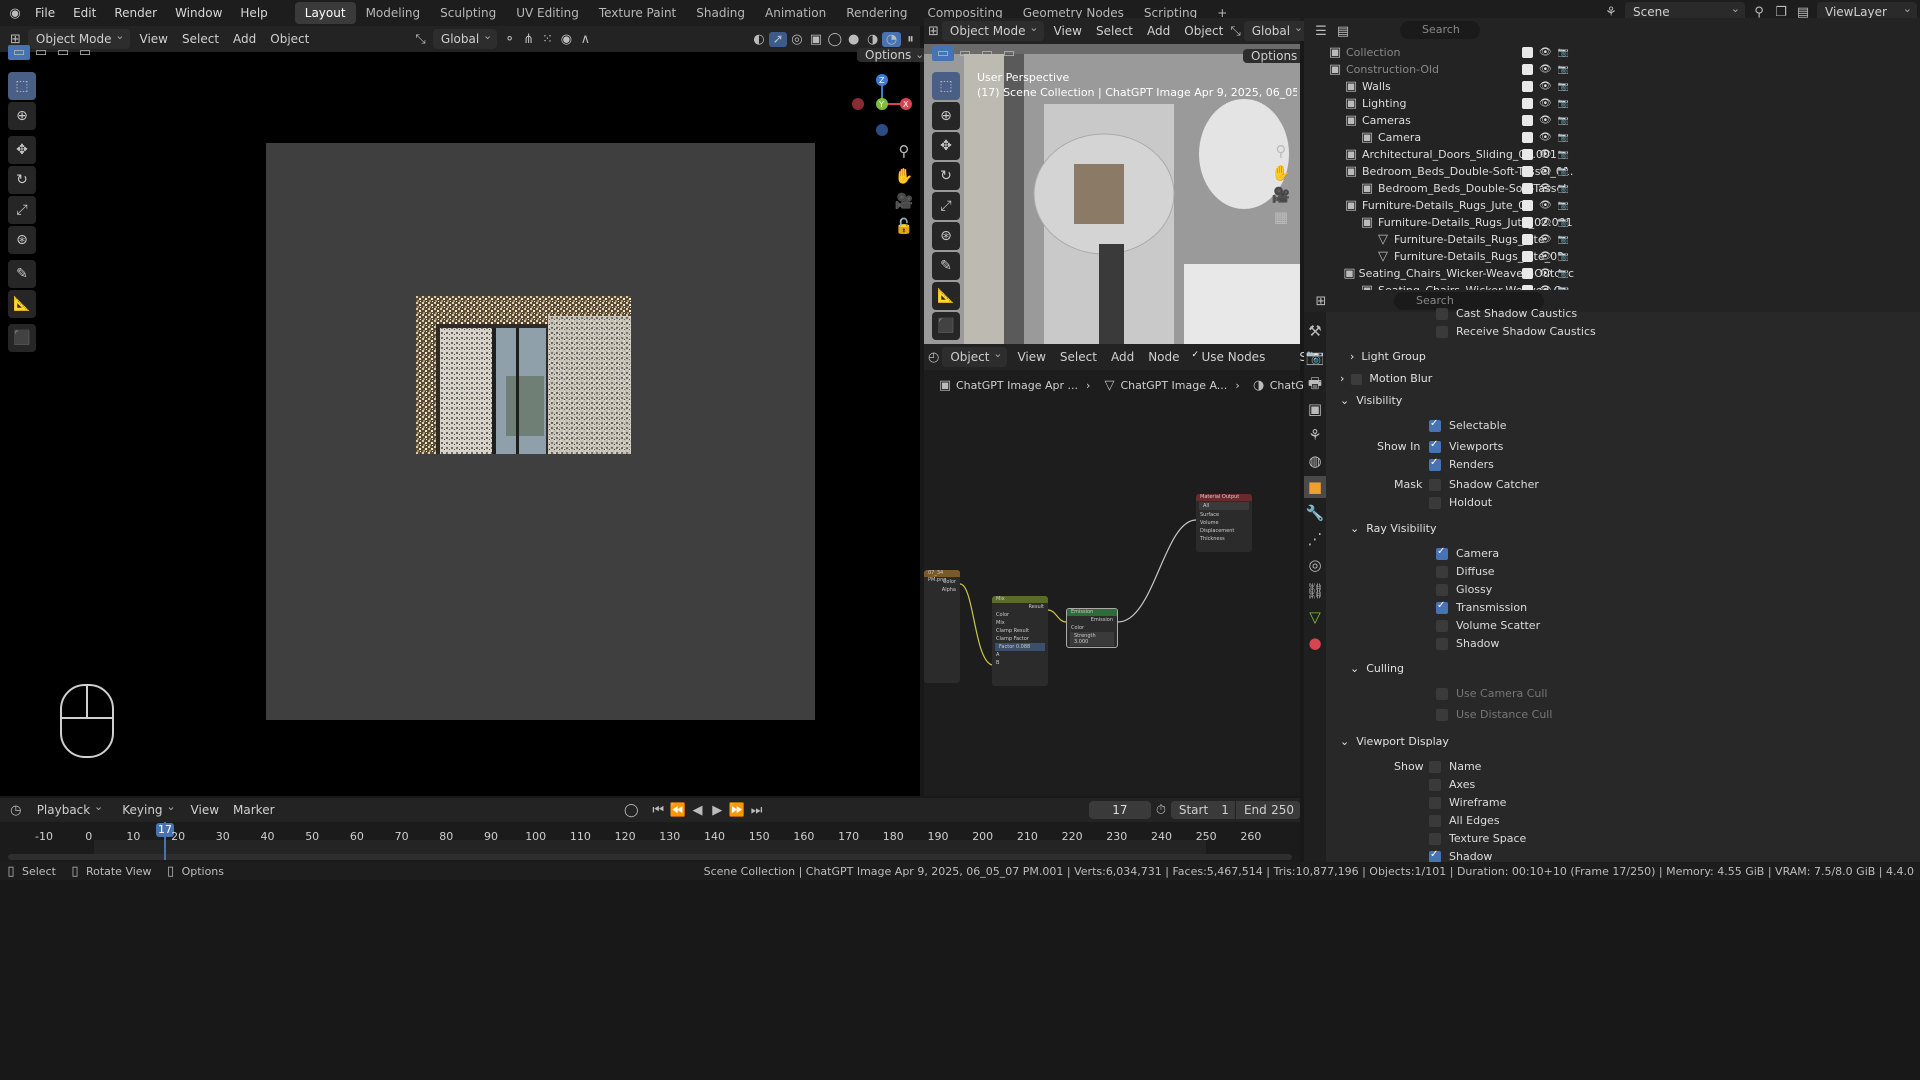 Image resolution: width=1920 pixels, height=1080 pixels. I want to click on cast-shadow-caustics-checkbox, so click(1442, 313).